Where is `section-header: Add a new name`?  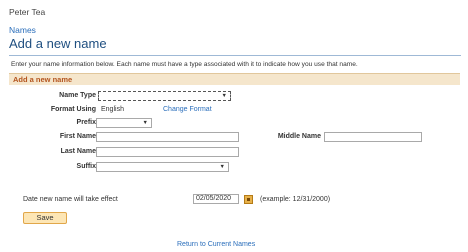 section-header: Add a new name is located at coordinates (234, 79).